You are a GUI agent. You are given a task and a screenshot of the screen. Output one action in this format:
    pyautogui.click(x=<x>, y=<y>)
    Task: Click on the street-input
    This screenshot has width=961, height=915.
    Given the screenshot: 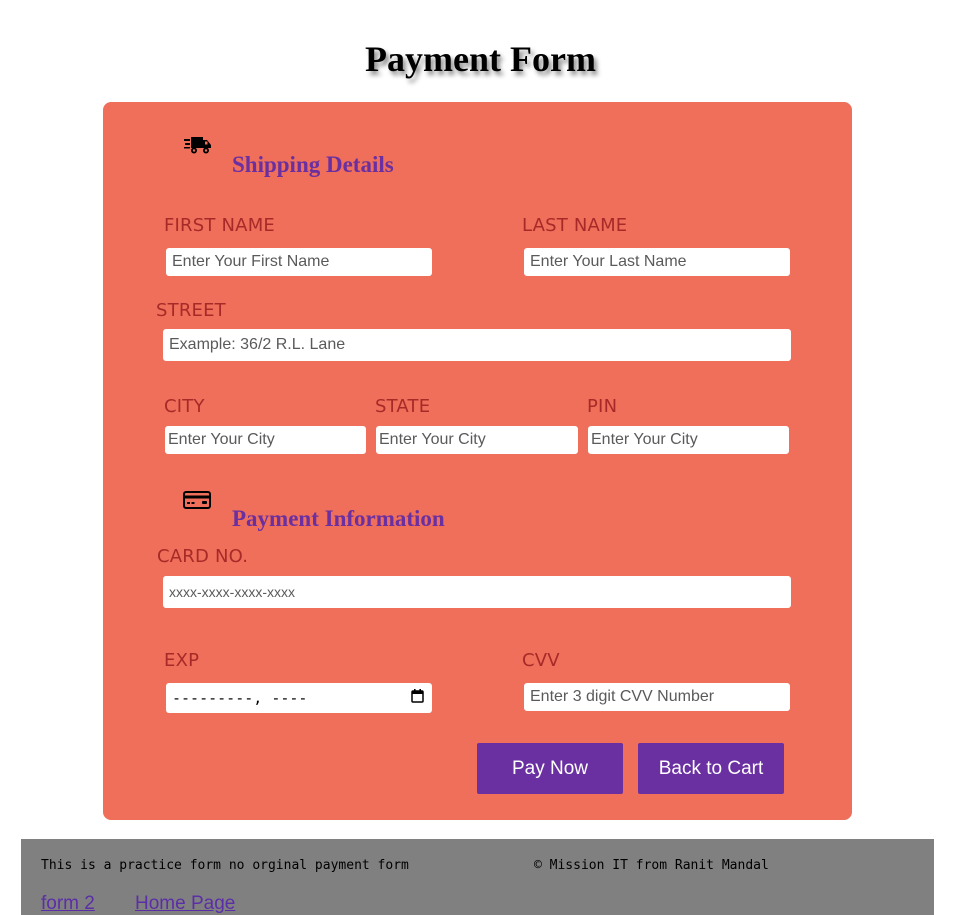 What is the action you would take?
    pyautogui.click(x=477, y=345)
    